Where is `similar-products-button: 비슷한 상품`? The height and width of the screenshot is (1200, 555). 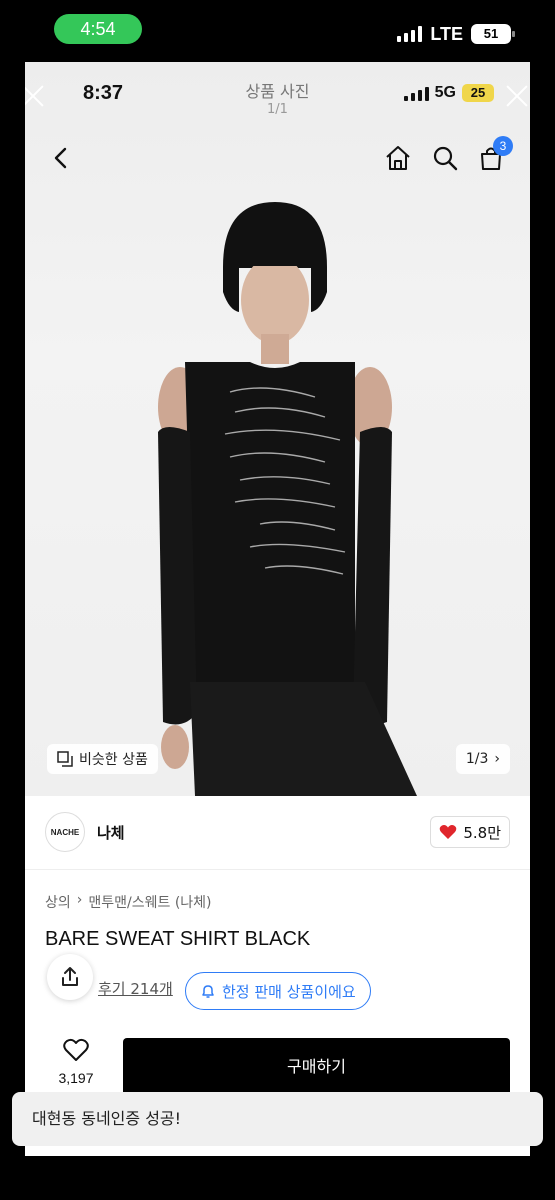
similar-products-button: 비슷한 상품 is located at coordinates (102, 759).